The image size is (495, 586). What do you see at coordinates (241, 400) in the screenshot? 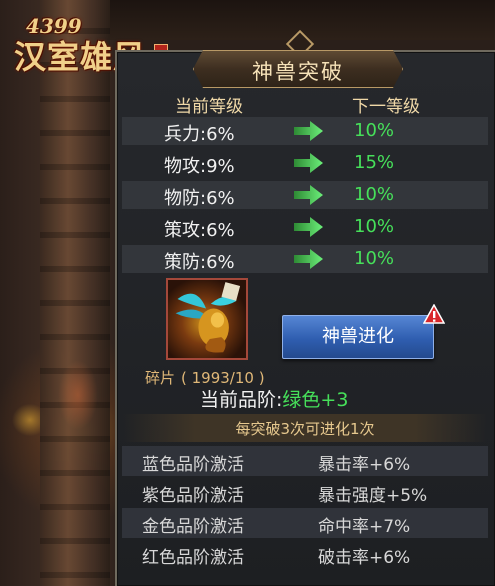
I see `grade-label: 当前品阶:` at bounding box center [241, 400].